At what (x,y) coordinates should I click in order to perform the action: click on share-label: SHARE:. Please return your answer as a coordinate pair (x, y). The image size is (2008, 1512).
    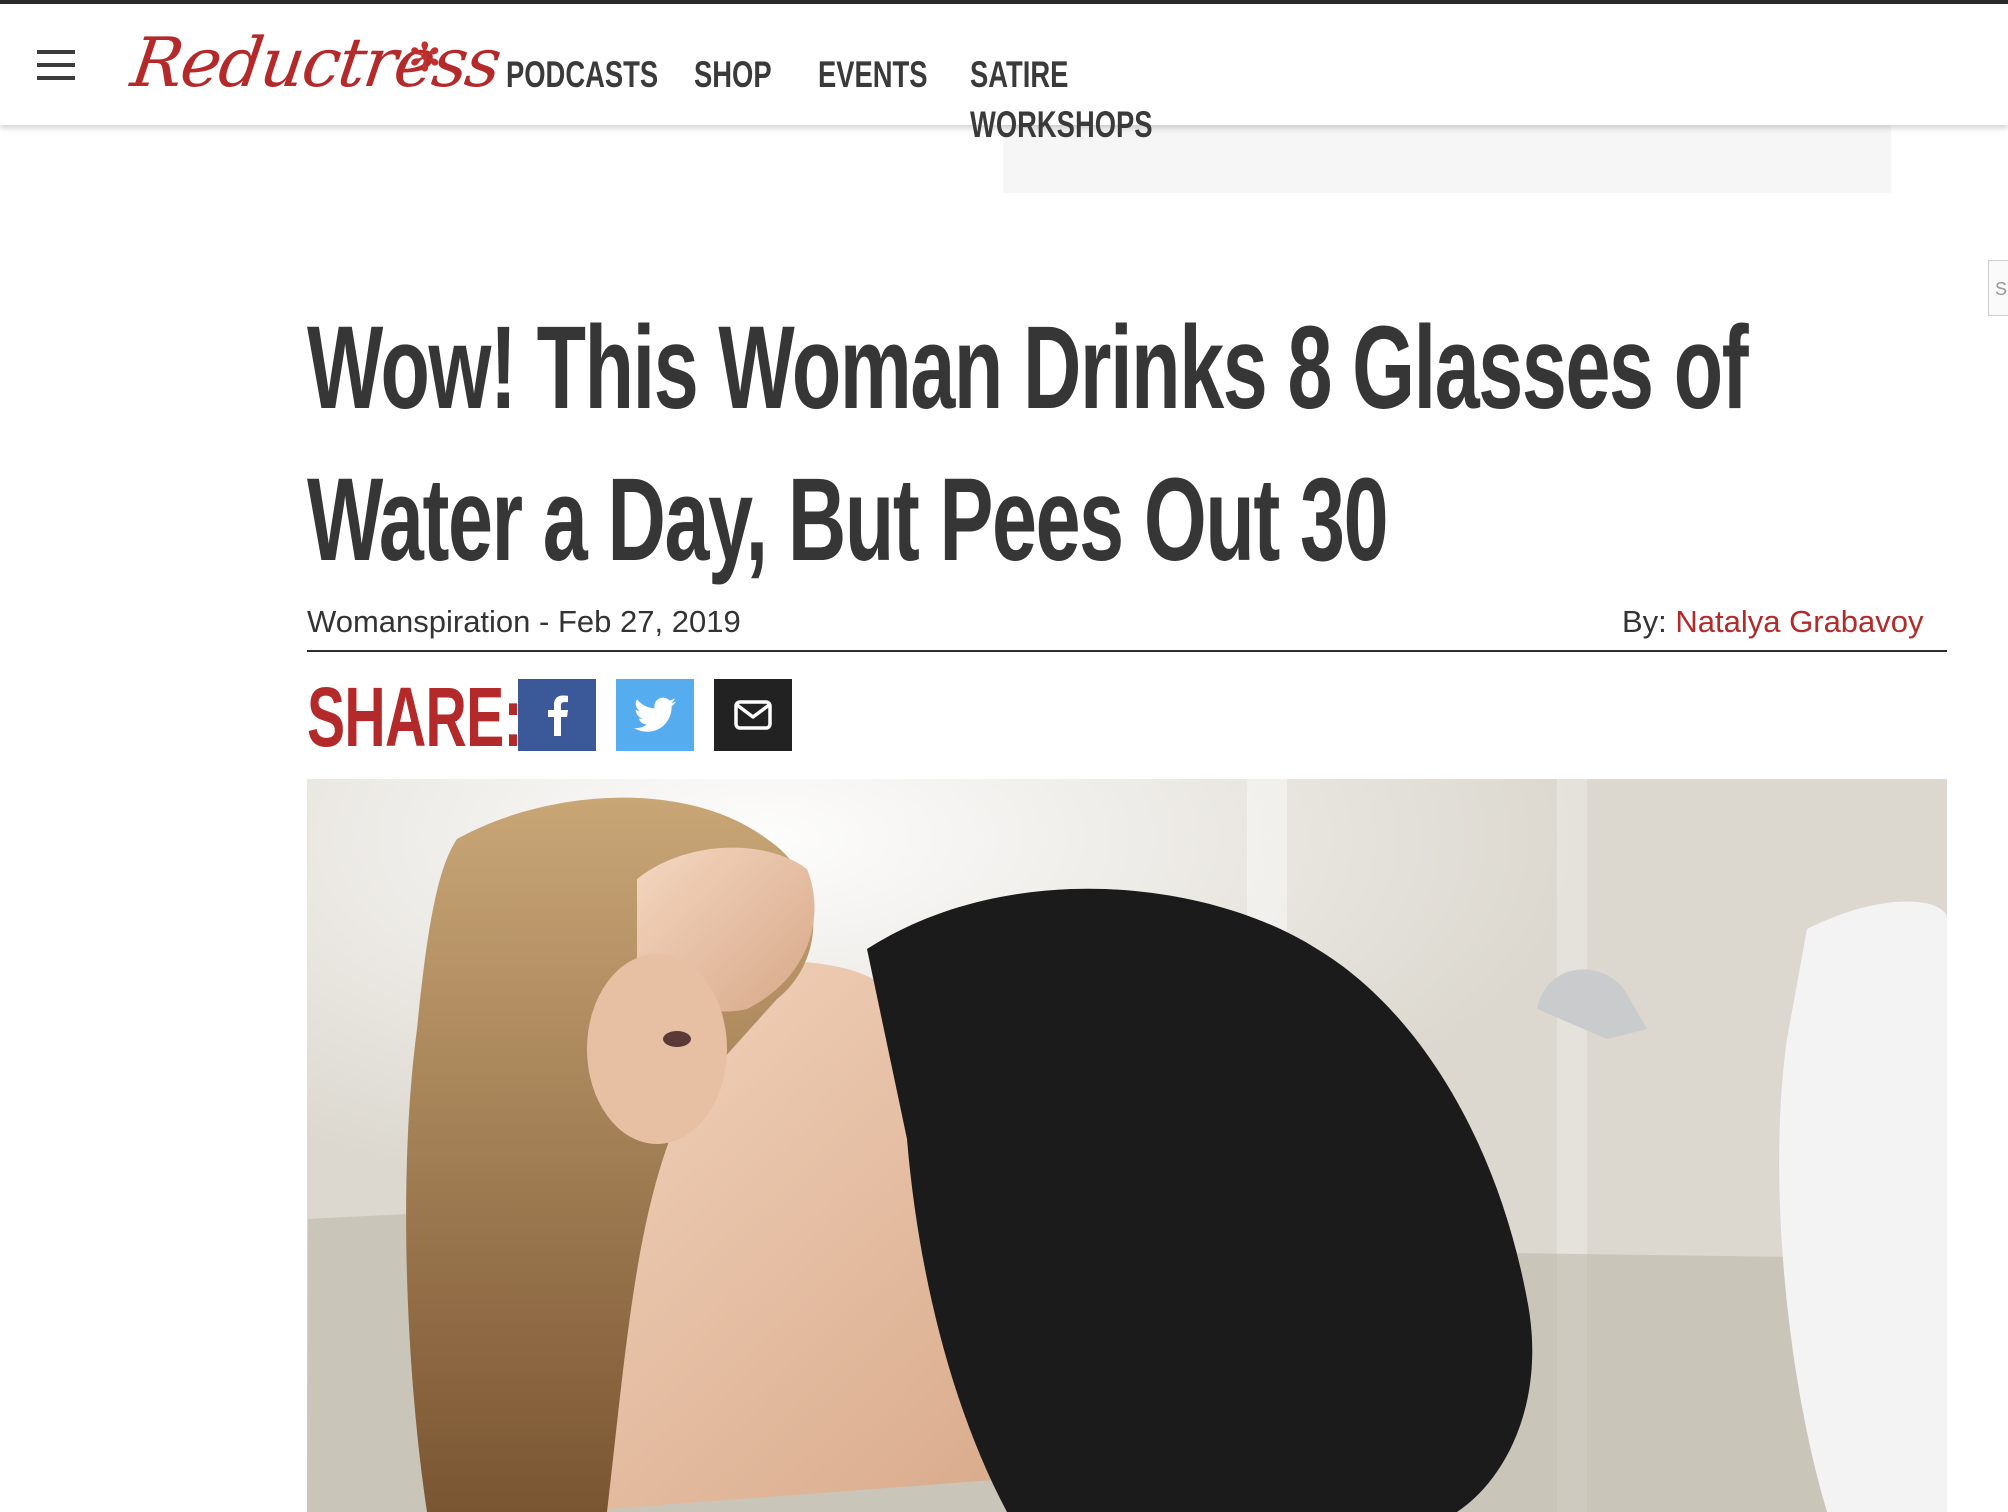
    Looking at the image, I should click on (415, 717).